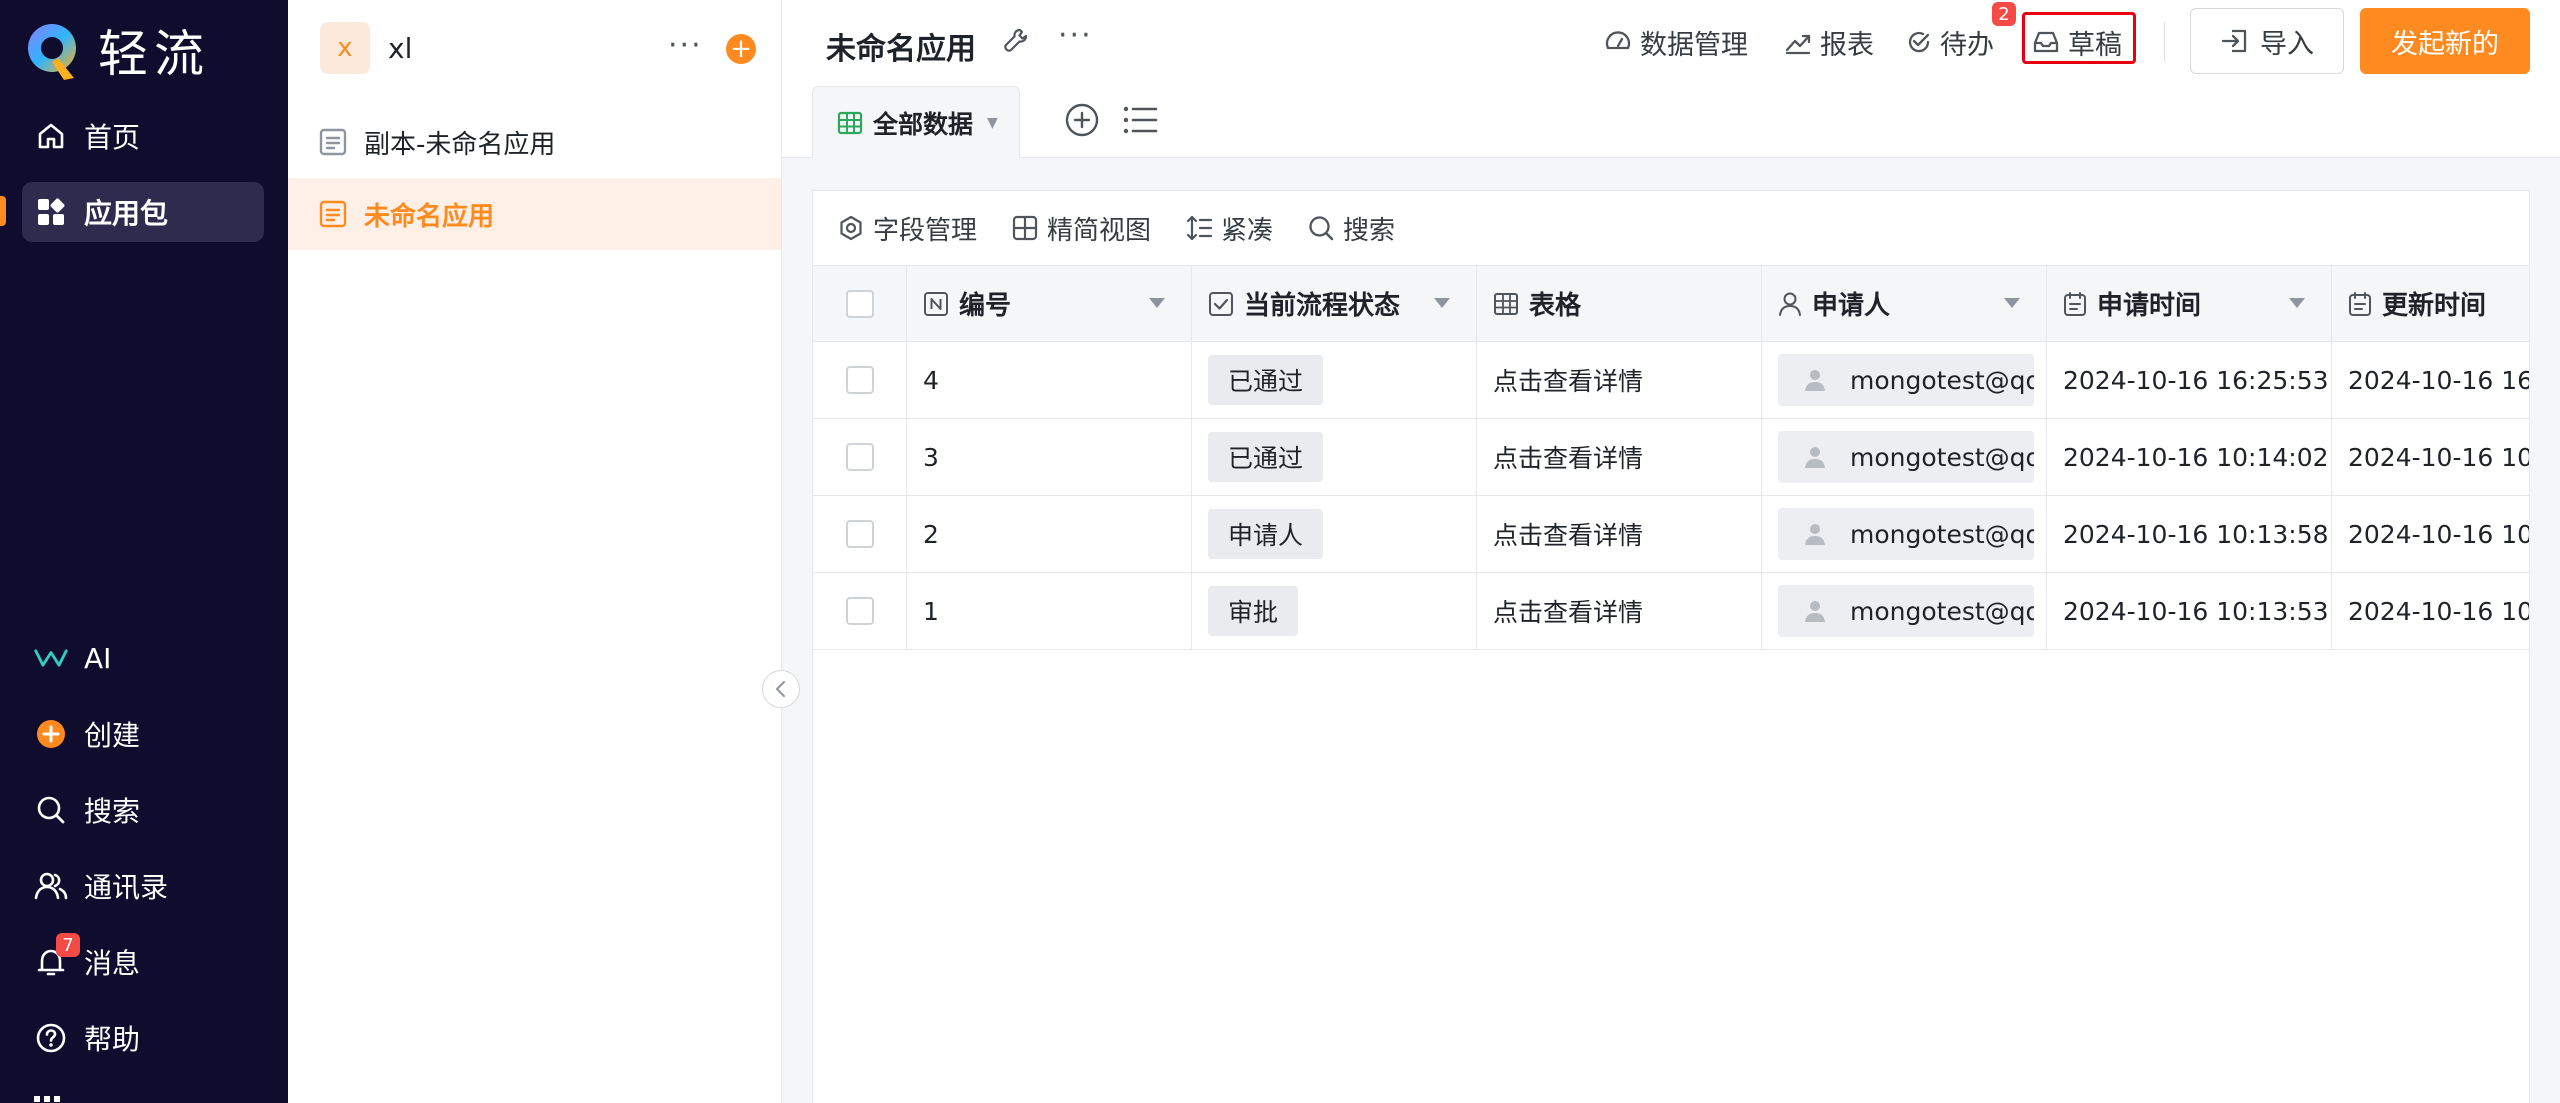 Image resolution: width=2560 pixels, height=1103 pixels. What do you see at coordinates (143, 734) in the screenshot?
I see `nav-item-create: 创建` at bounding box center [143, 734].